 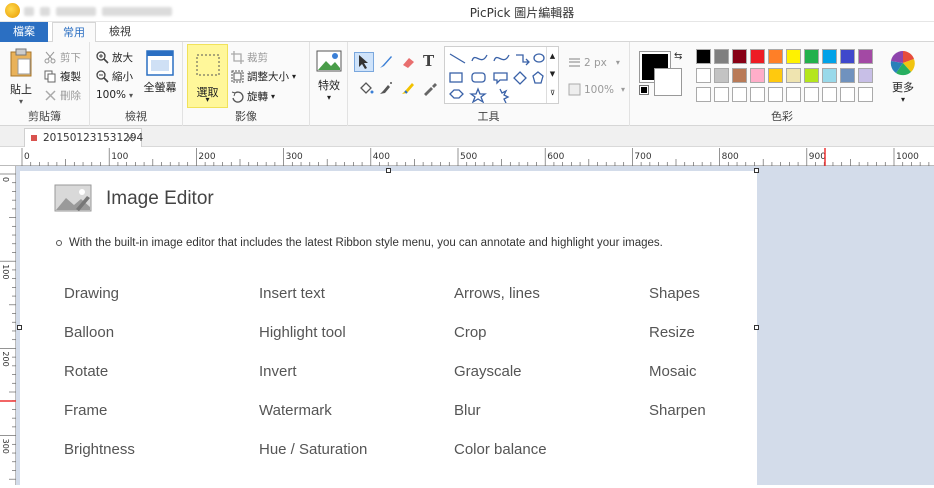 I want to click on copy-button: 複製, so click(x=62, y=76).